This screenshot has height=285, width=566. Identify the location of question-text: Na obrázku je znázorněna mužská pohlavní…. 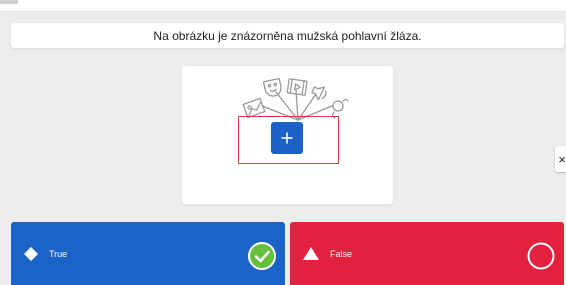
(287, 35).